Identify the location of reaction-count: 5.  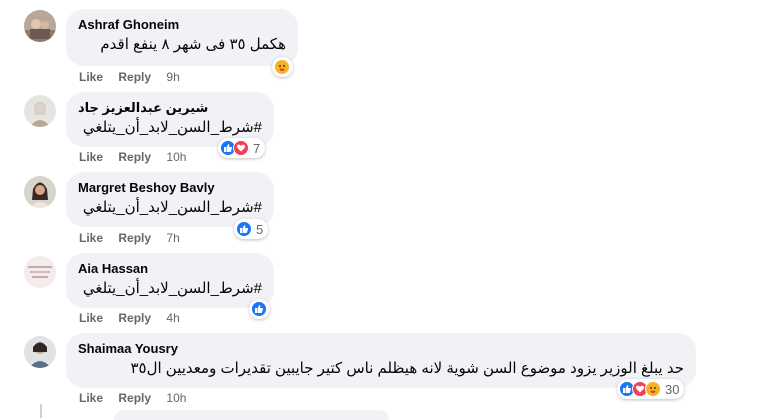
(259, 229).